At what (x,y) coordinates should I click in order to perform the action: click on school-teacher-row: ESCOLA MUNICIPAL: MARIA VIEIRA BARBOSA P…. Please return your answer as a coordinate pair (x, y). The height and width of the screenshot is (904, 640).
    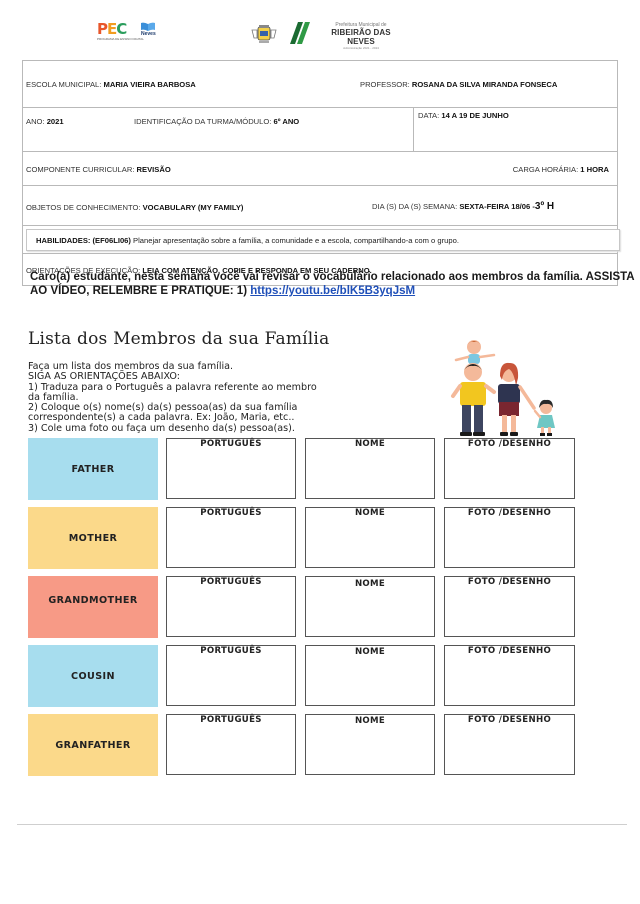
    Looking at the image, I should click on (320, 84).